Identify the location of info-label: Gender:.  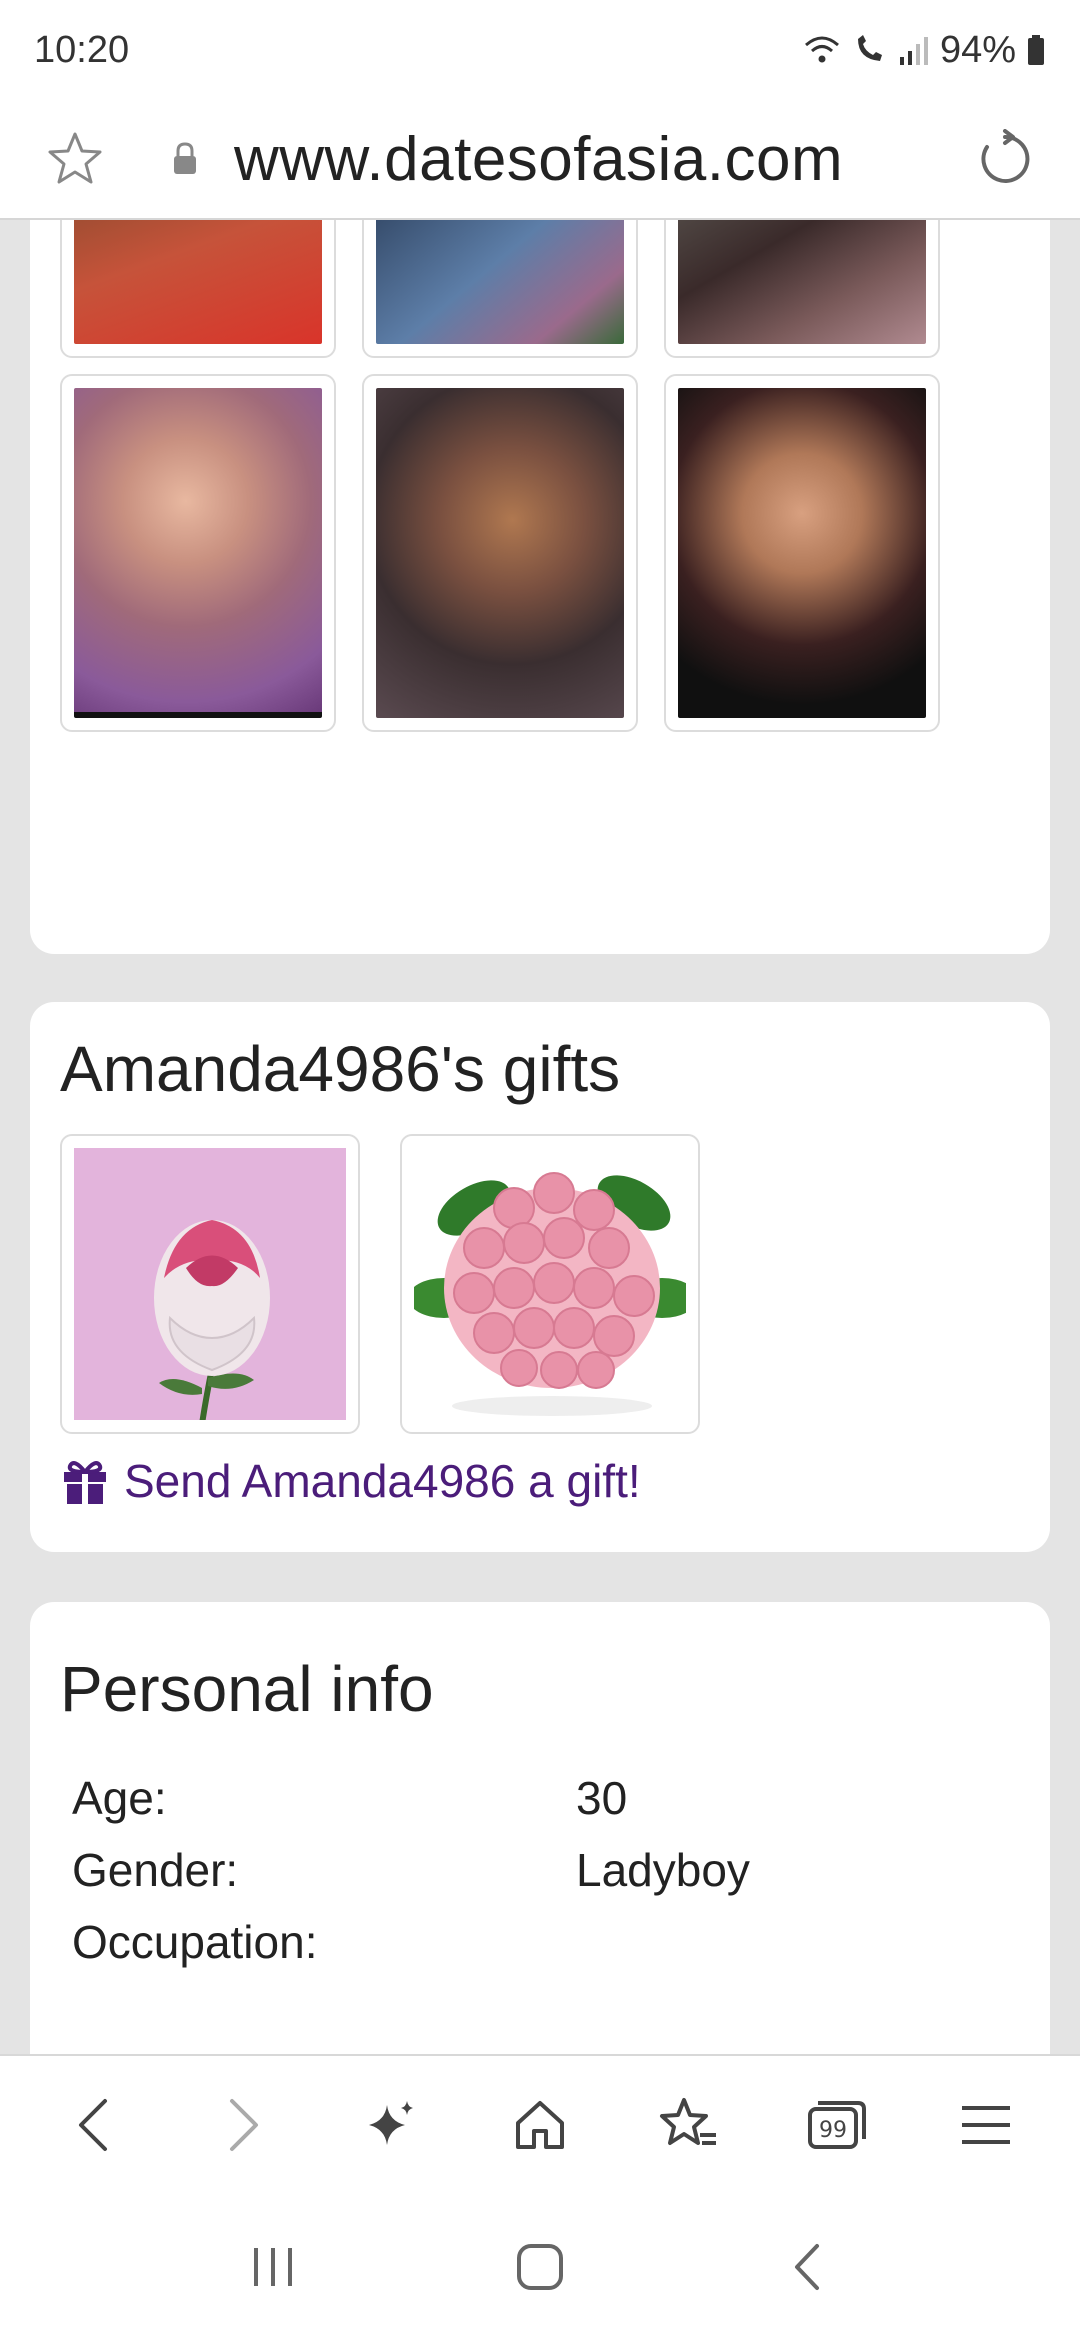
(155, 1870).